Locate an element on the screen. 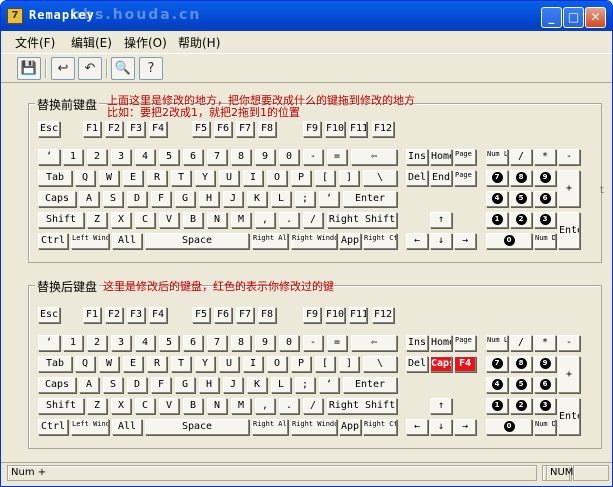  key-lshift: Shift is located at coordinates (61, 406).